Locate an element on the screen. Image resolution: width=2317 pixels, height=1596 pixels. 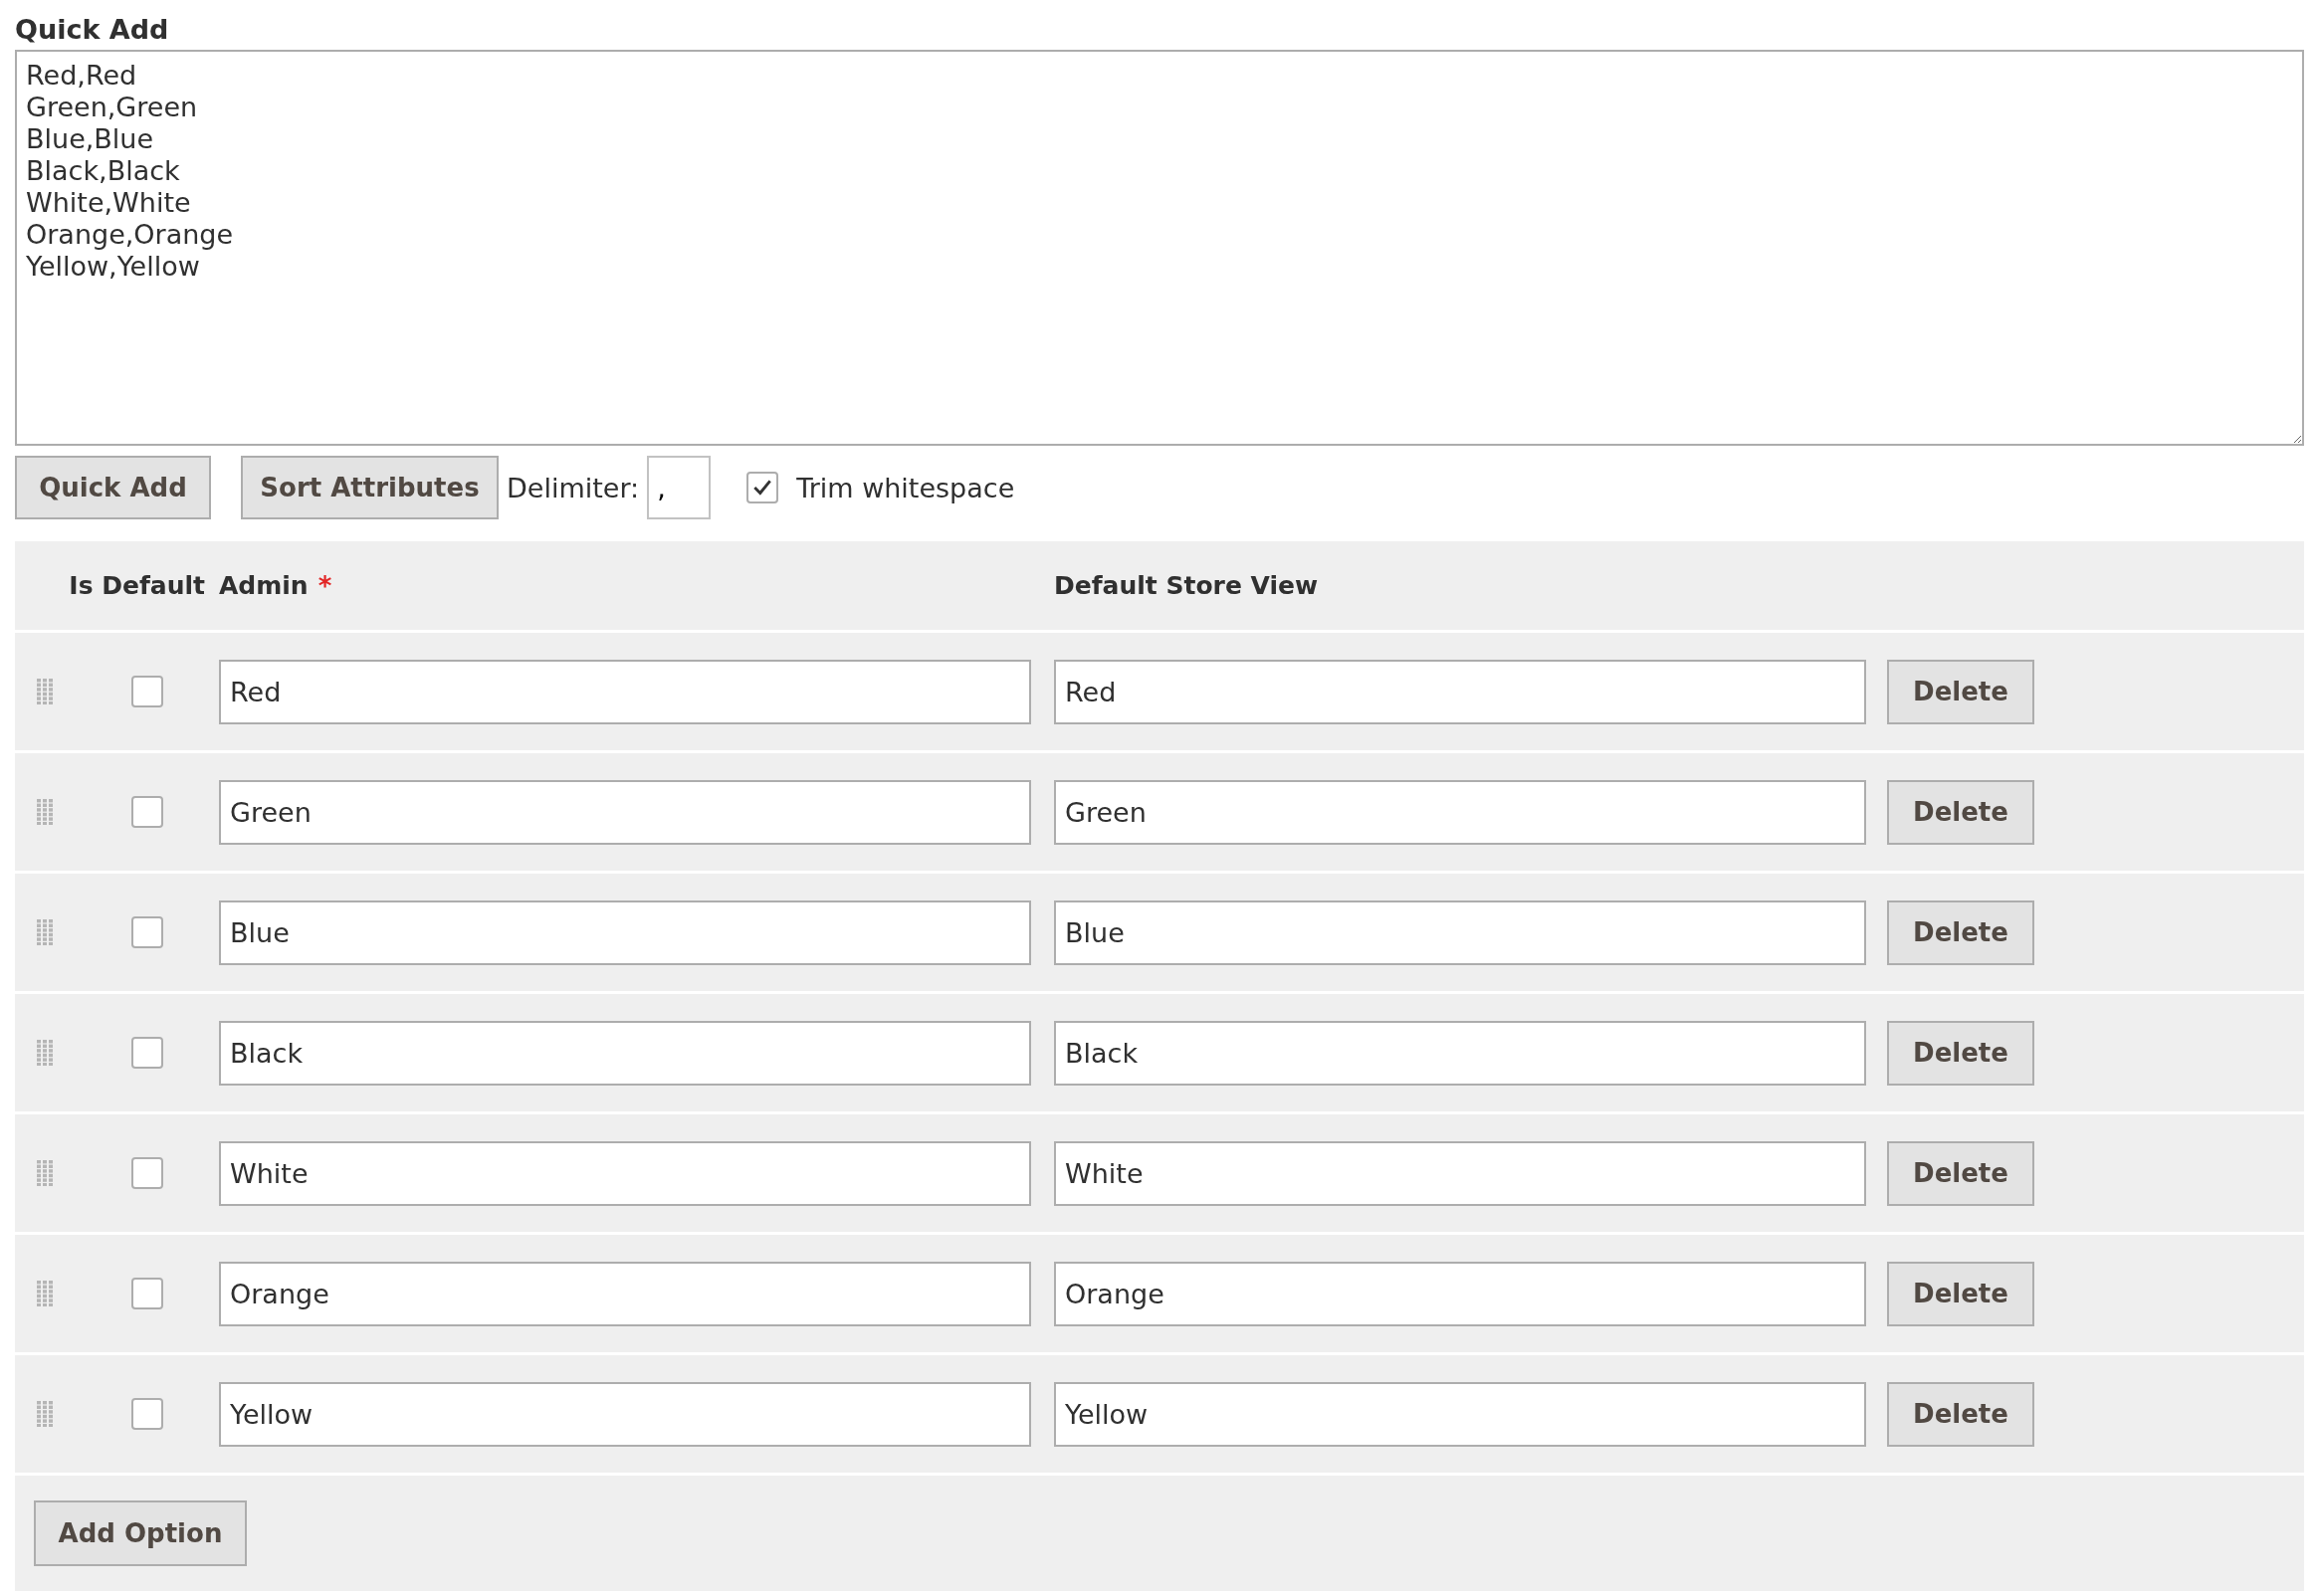
admin-value-field: Red is located at coordinates (625, 691).